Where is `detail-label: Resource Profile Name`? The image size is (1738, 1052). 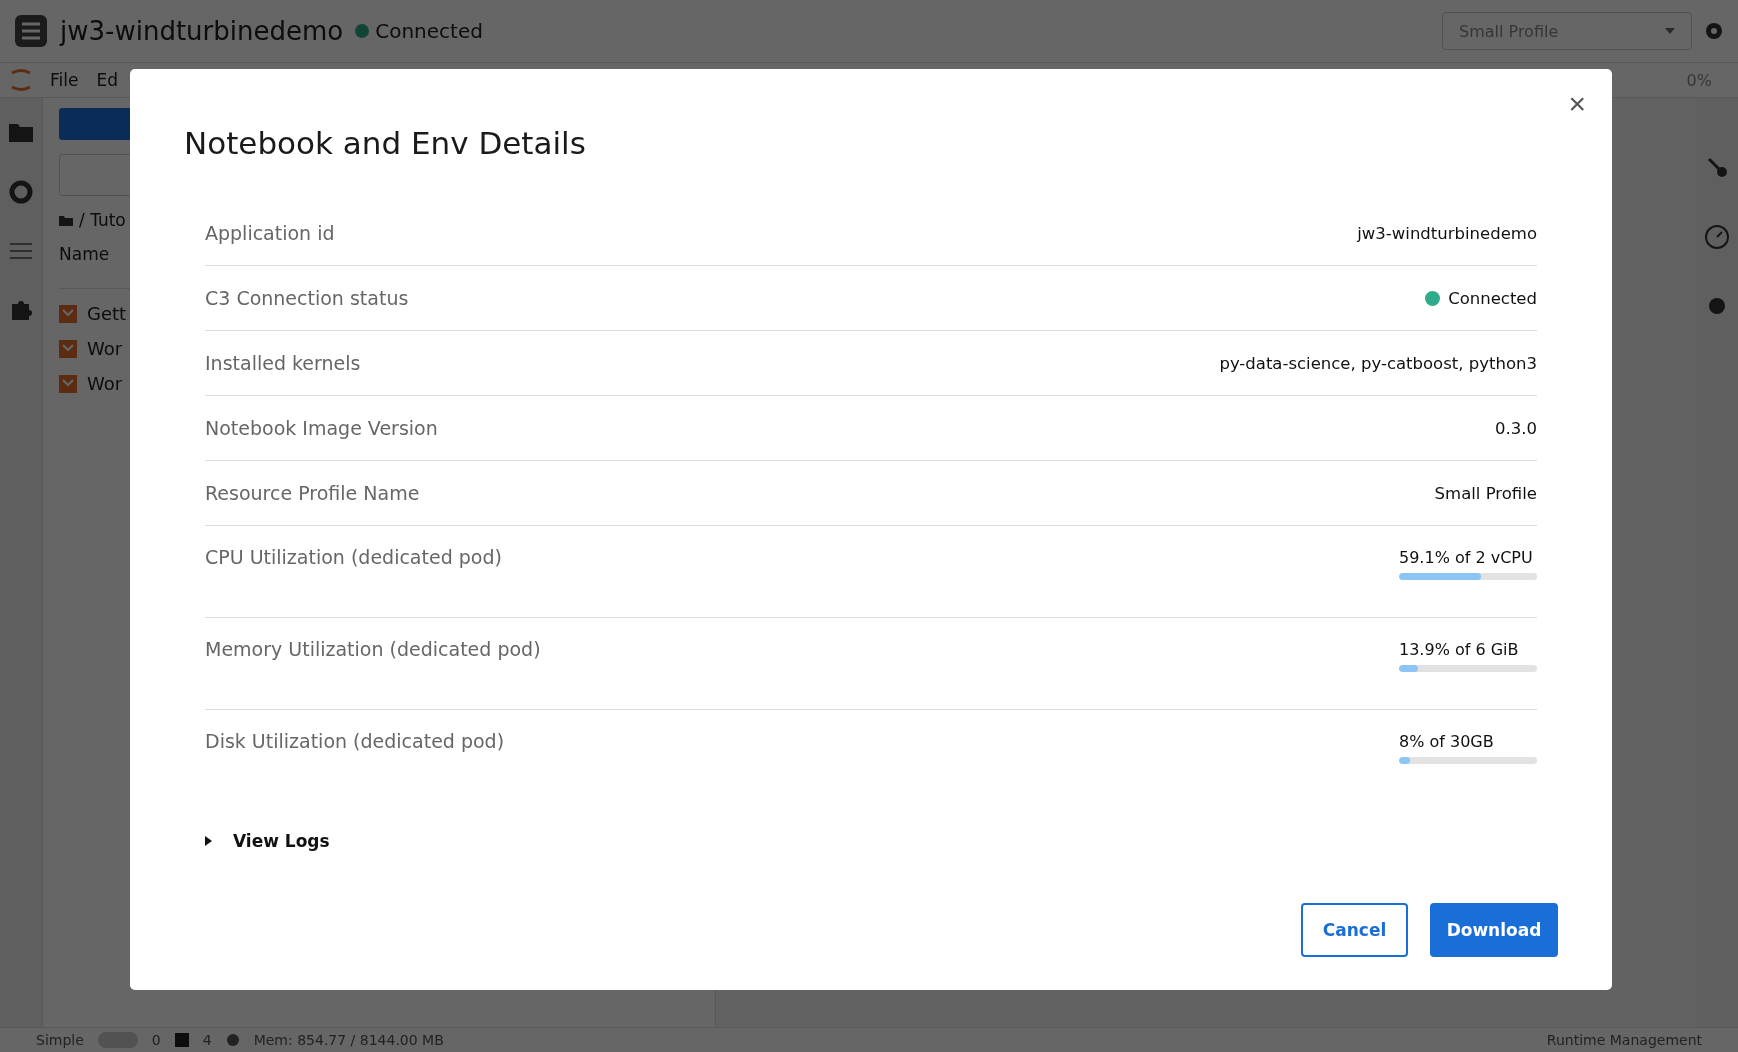 detail-label: Resource Profile Name is located at coordinates (312, 493).